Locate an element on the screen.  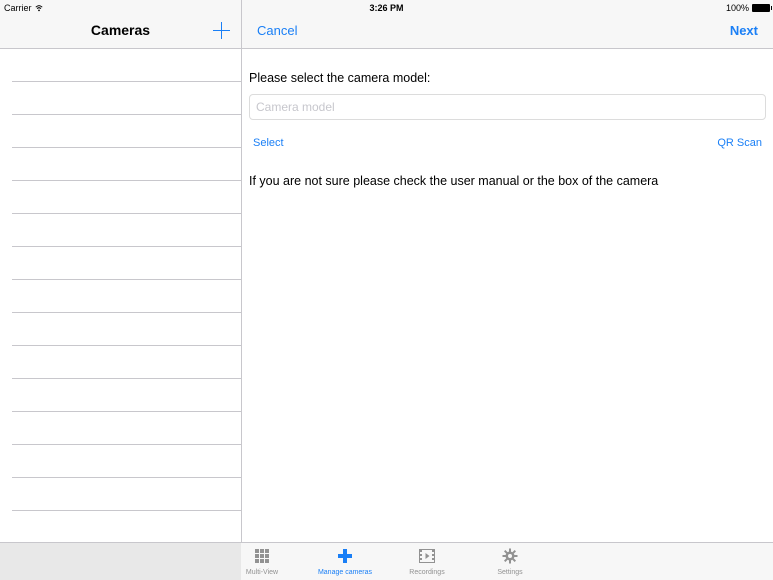
tab-multi-view: Multi-View is located at coordinates (262, 562).